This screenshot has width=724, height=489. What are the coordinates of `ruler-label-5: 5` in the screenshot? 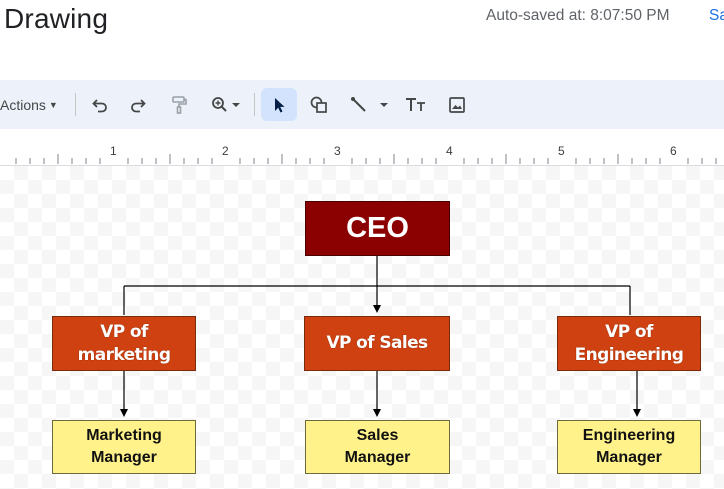 It's located at (561, 151).